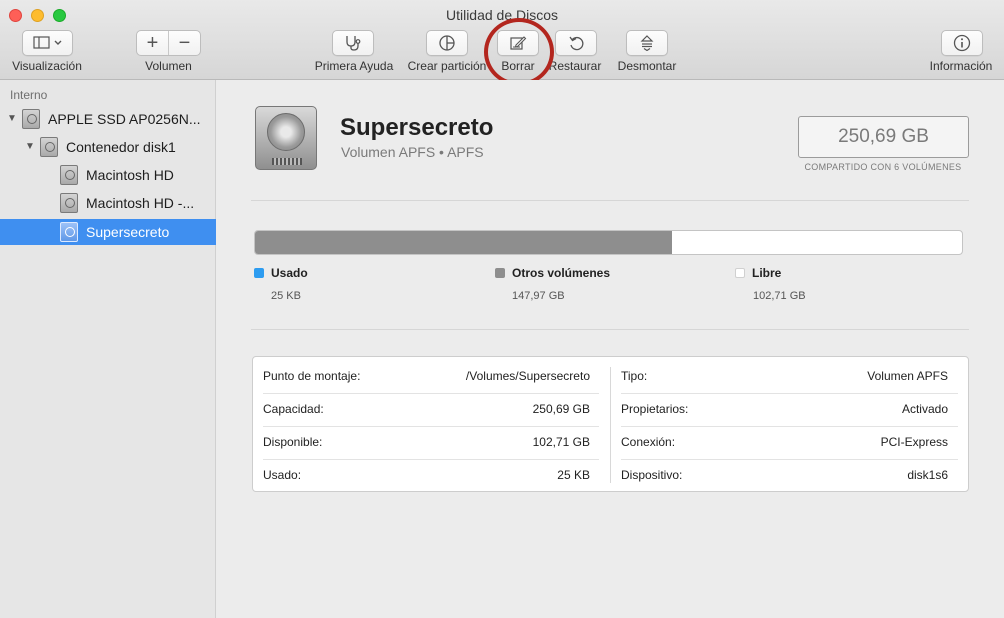  What do you see at coordinates (293, 441) in the screenshot?
I see `info-key: Disponible:` at bounding box center [293, 441].